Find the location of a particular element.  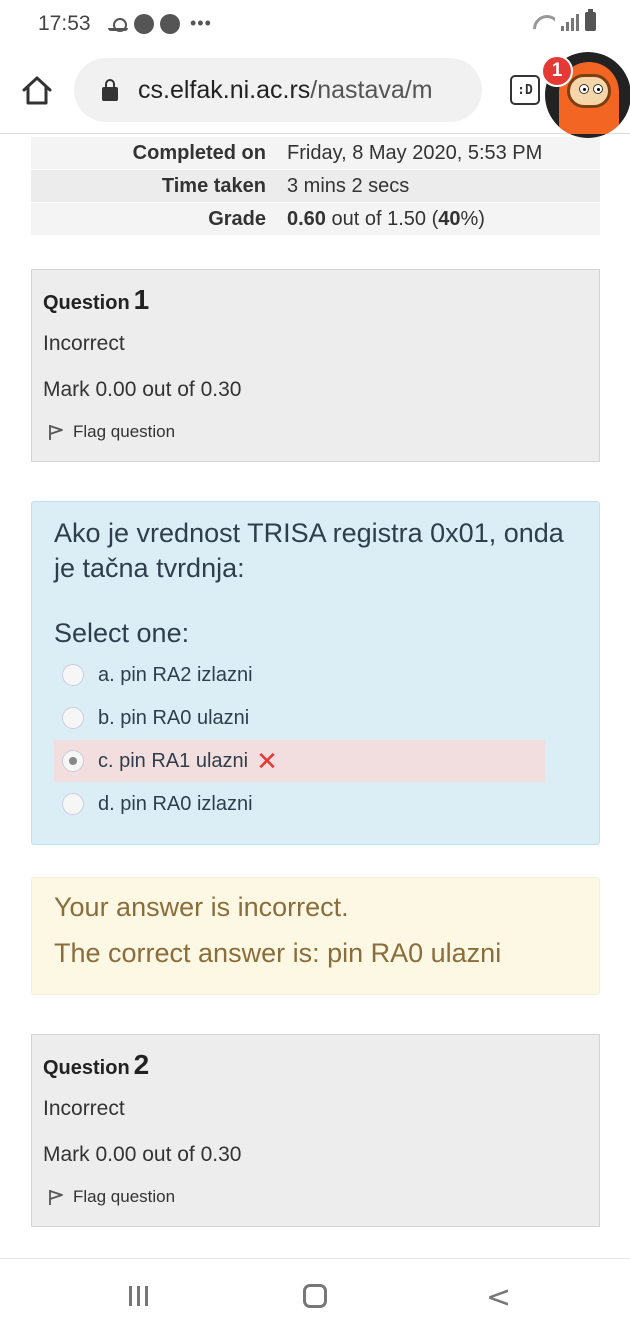

system-navigation-bar: < is located at coordinates (315, 1294).